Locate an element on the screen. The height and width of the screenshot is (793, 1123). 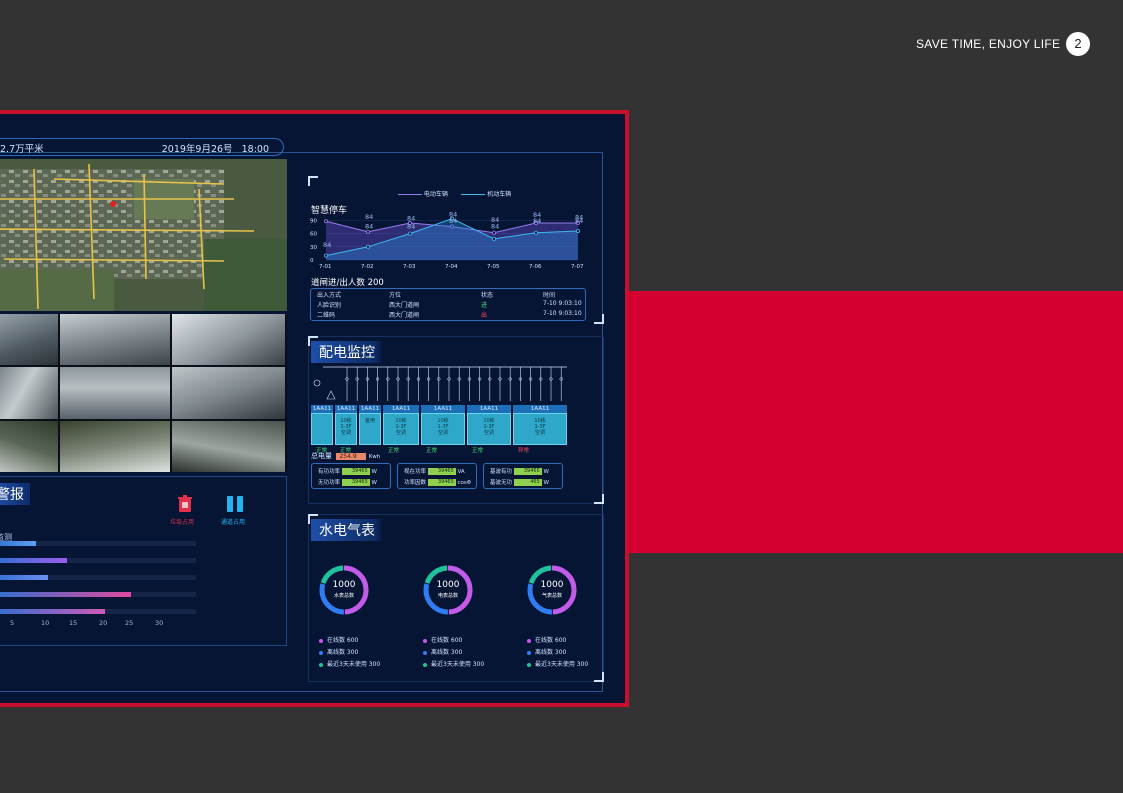
table-cell: 西大门道闸 is located at coordinates (404, 315).